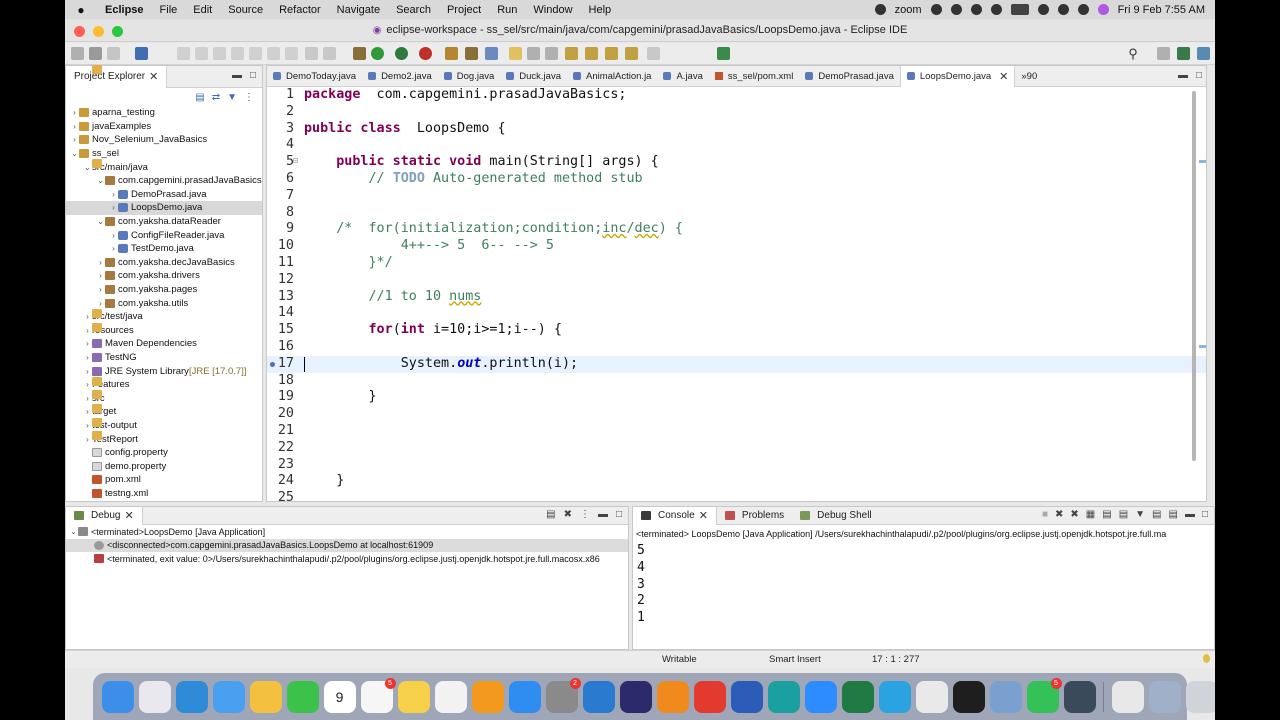  Describe the element at coordinates (533, 53) in the screenshot. I see `open-type-icon` at that location.